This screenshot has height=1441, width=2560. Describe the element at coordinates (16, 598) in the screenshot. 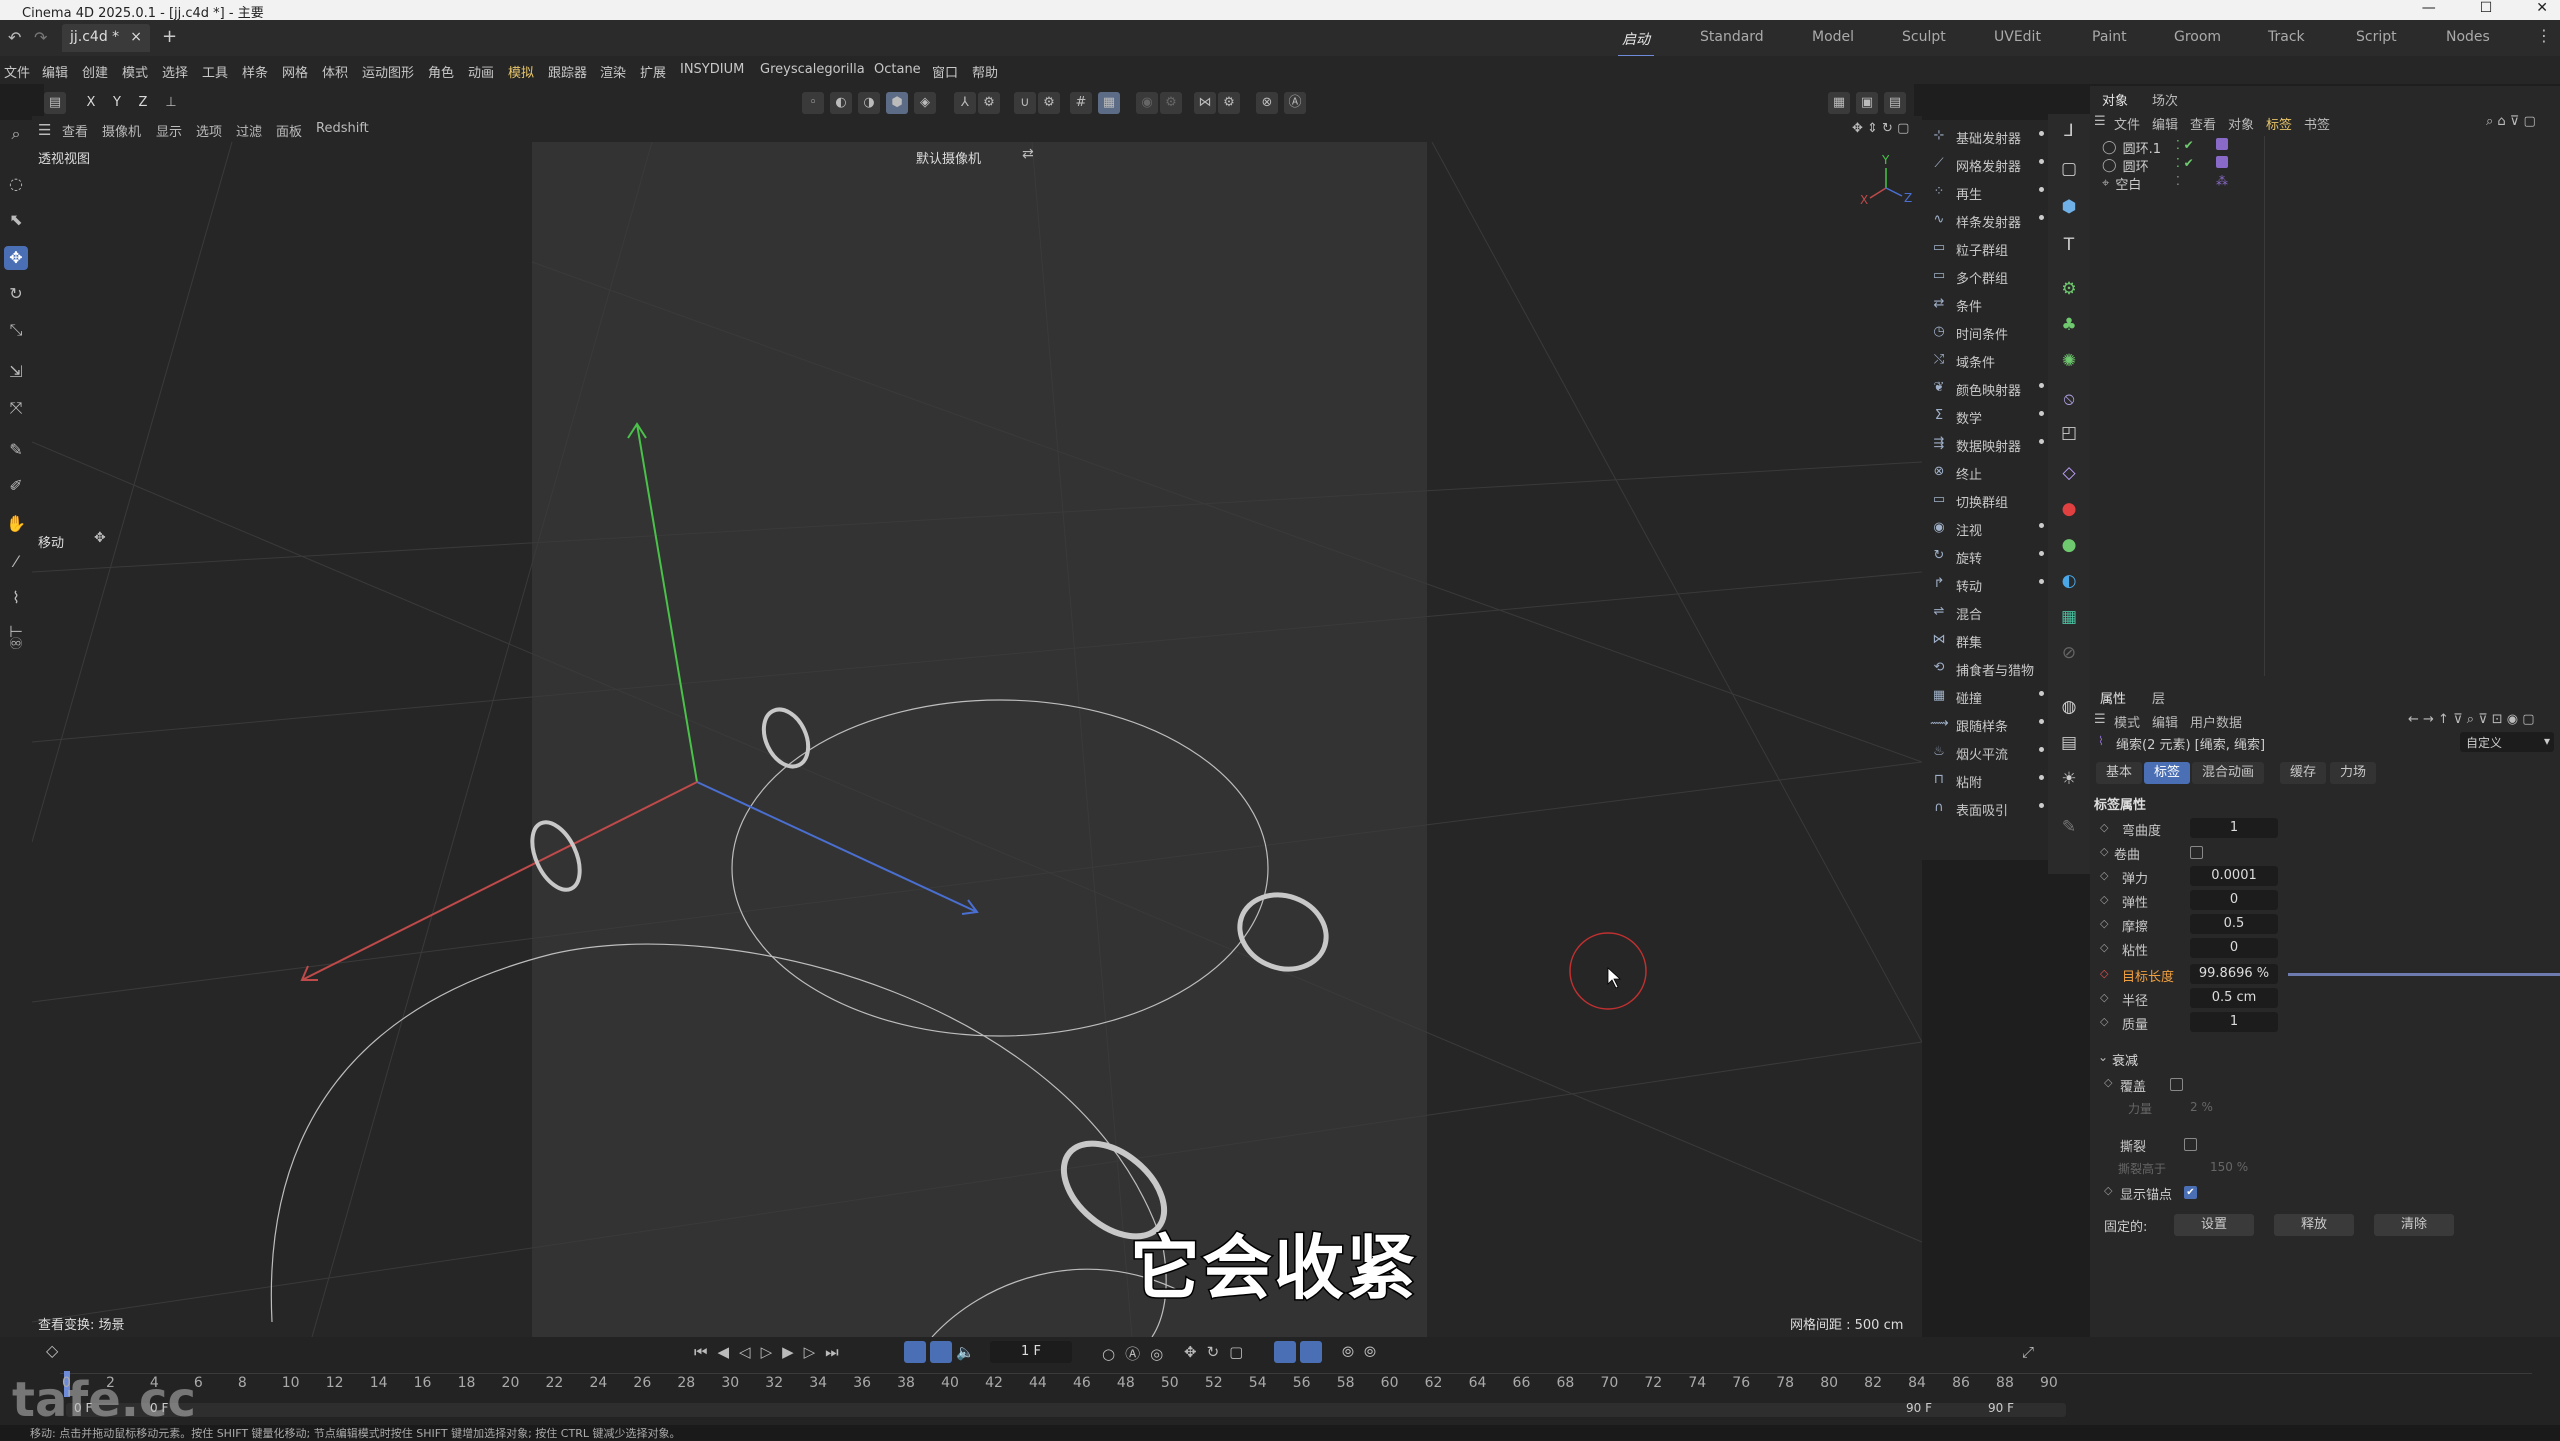

I see `magnet-icon: ⌇` at that location.